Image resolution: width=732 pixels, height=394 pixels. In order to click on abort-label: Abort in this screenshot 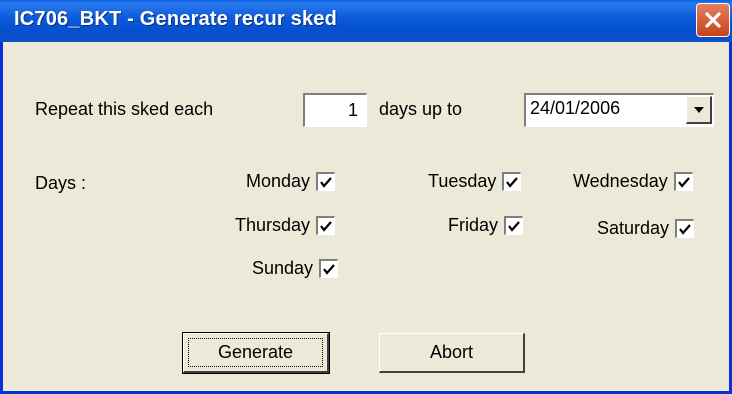, I will do `click(451, 352)`.